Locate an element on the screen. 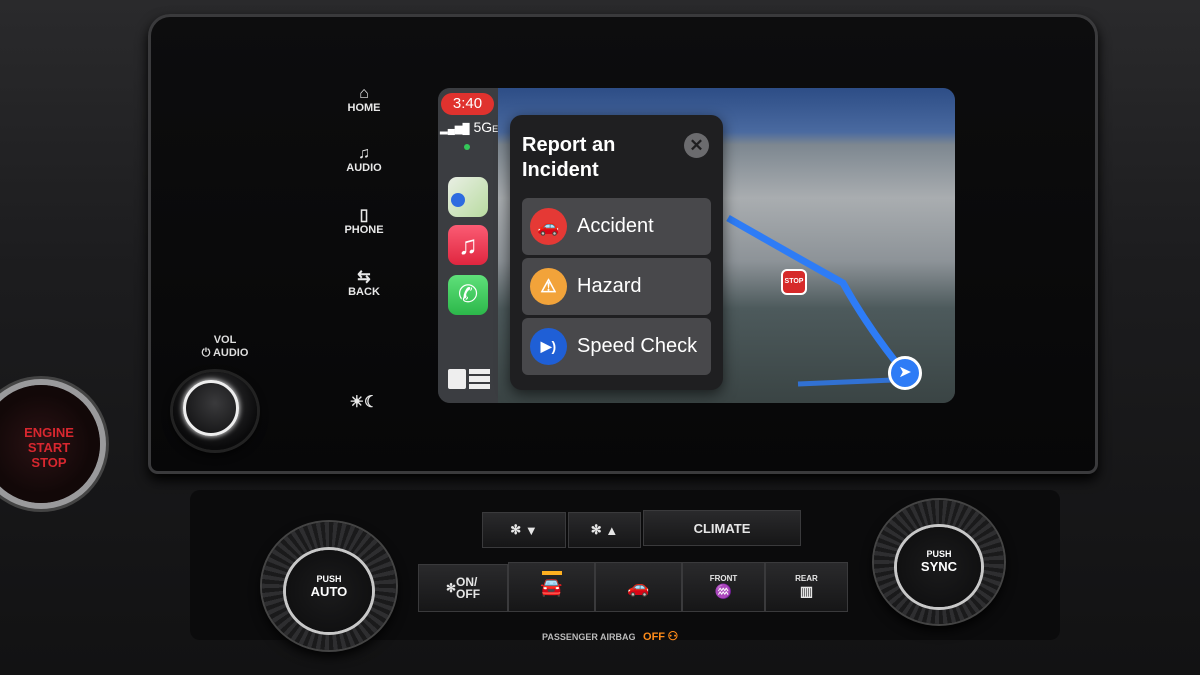 The width and height of the screenshot is (1200, 675). accident-label: Accident is located at coordinates (615, 226).